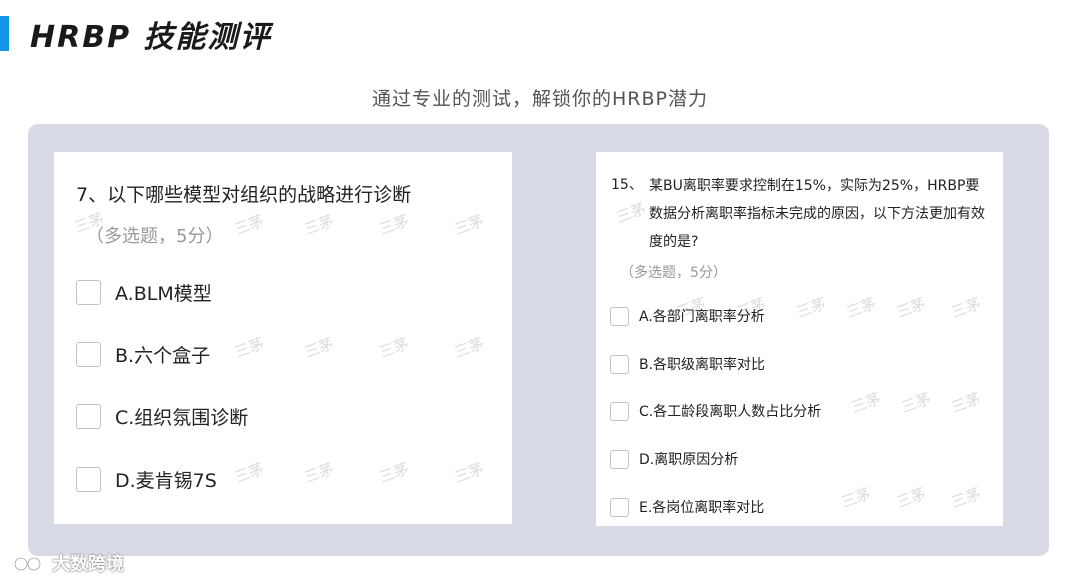  I want to click on option-c: C.组织氛围诊断, so click(162, 416).